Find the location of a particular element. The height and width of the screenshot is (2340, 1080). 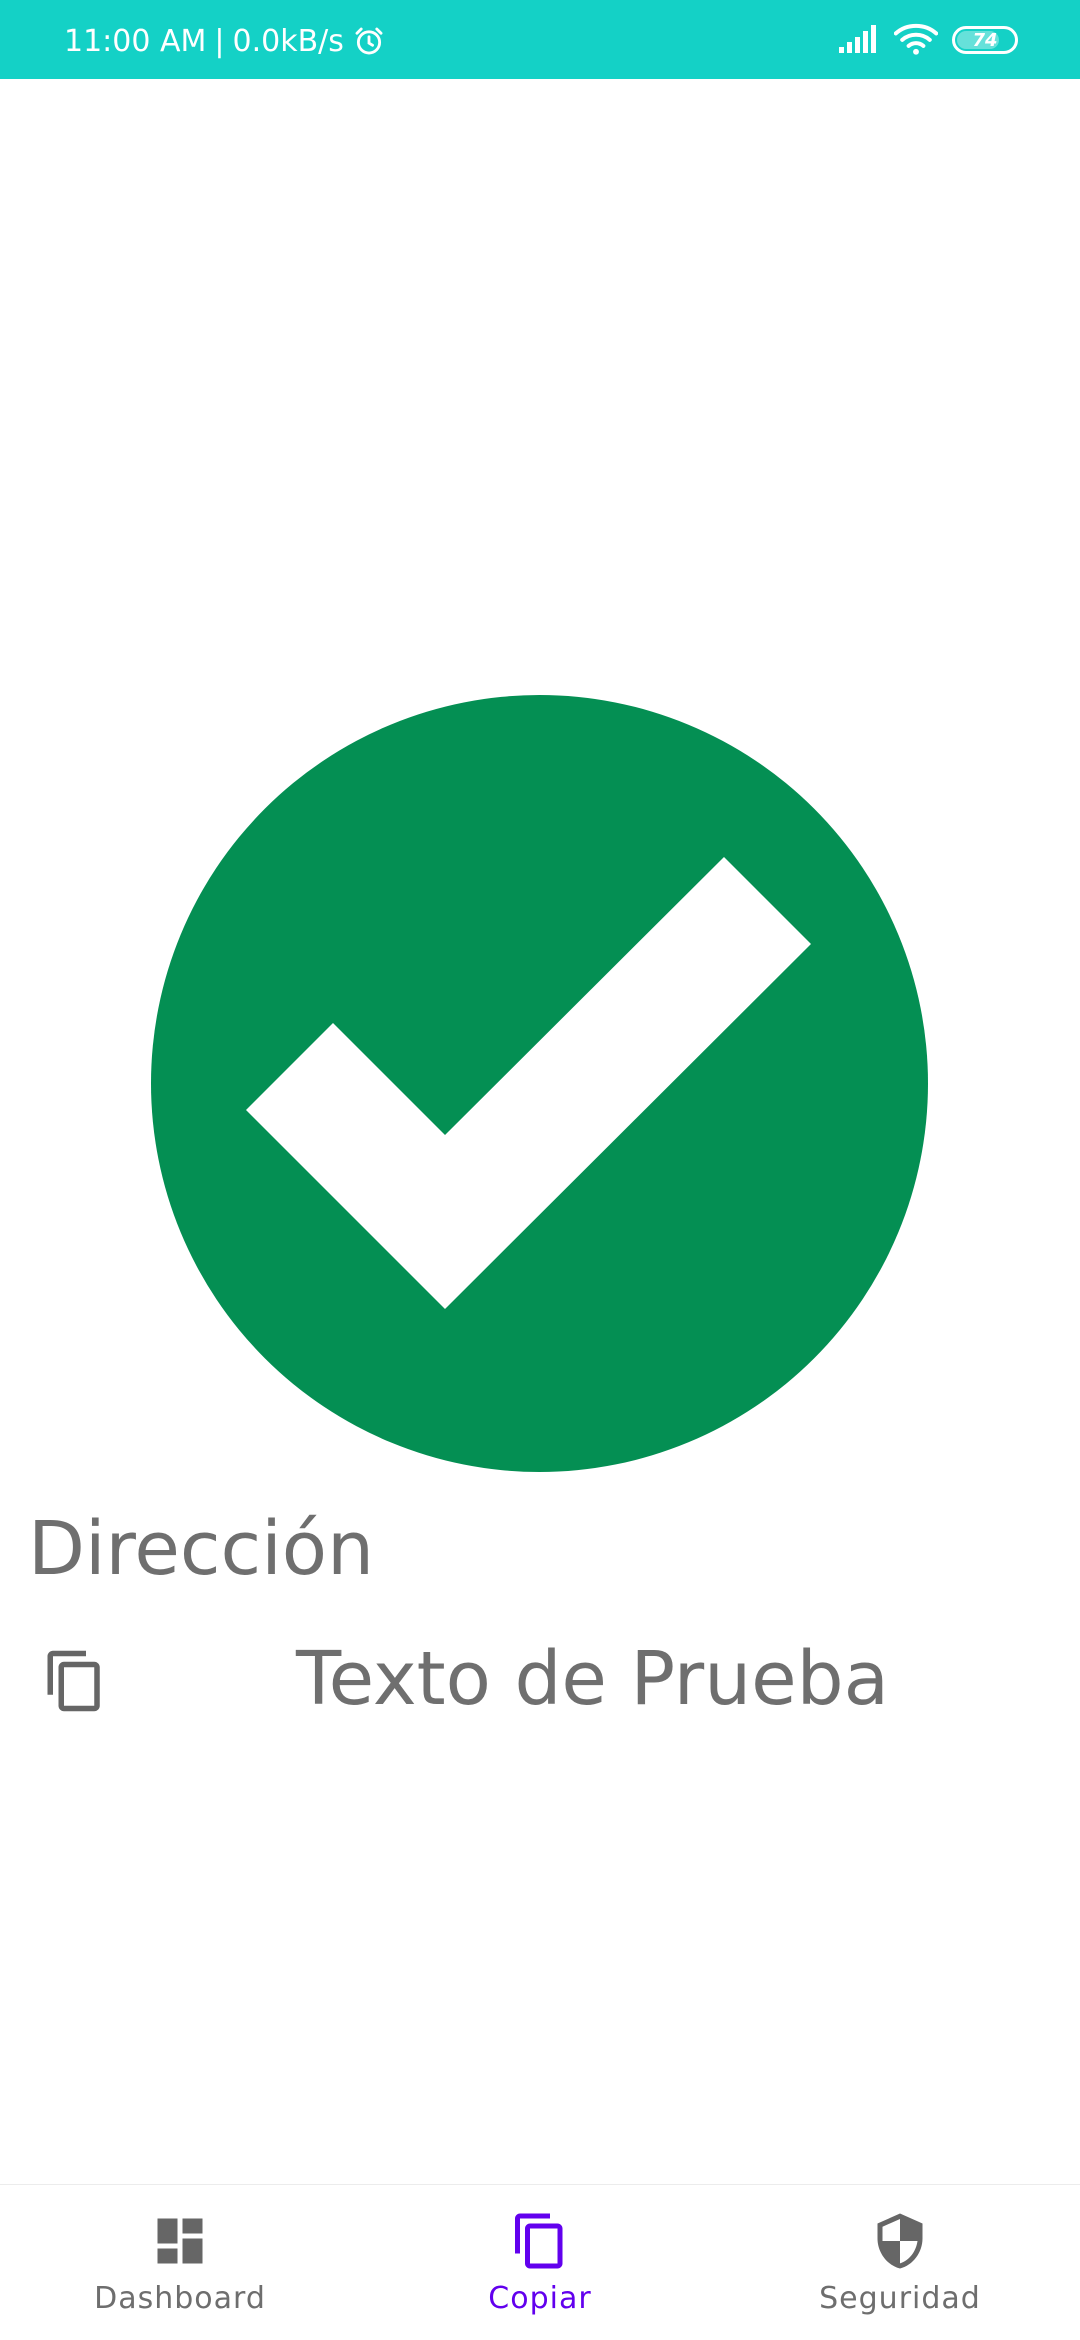

bottom-nav: Dashboard Copiar Seguridad is located at coordinates (540, 2262).